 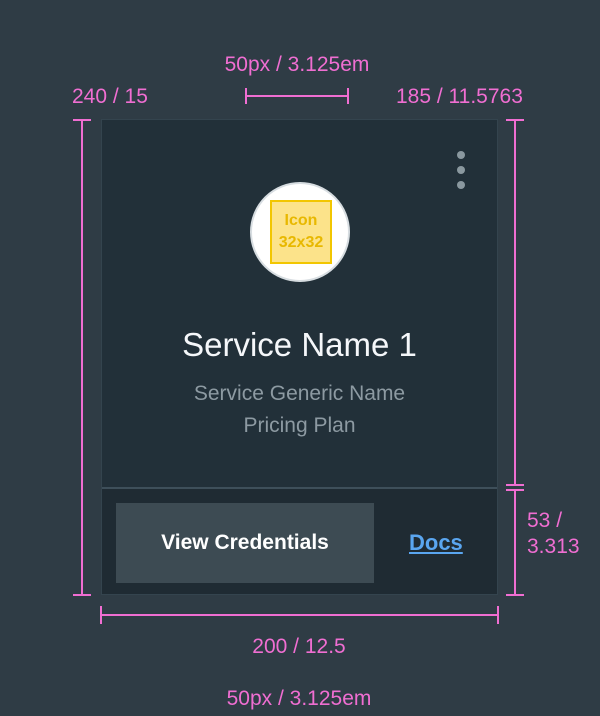 What do you see at coordinates (301, 220) in the screenshot?
I see `icon-label-line1: Icon` at bounding box center [301, 220].